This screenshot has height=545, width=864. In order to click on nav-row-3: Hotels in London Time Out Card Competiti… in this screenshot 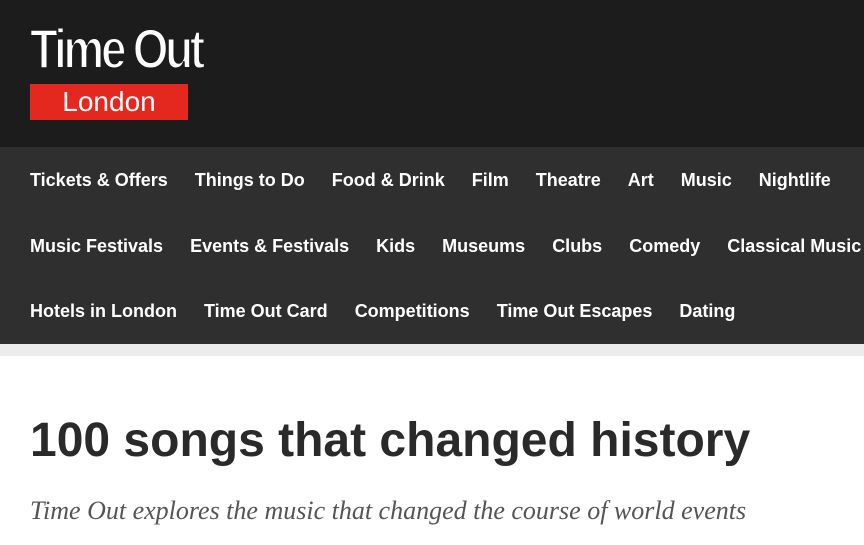, I will do `click(432, 311)`.